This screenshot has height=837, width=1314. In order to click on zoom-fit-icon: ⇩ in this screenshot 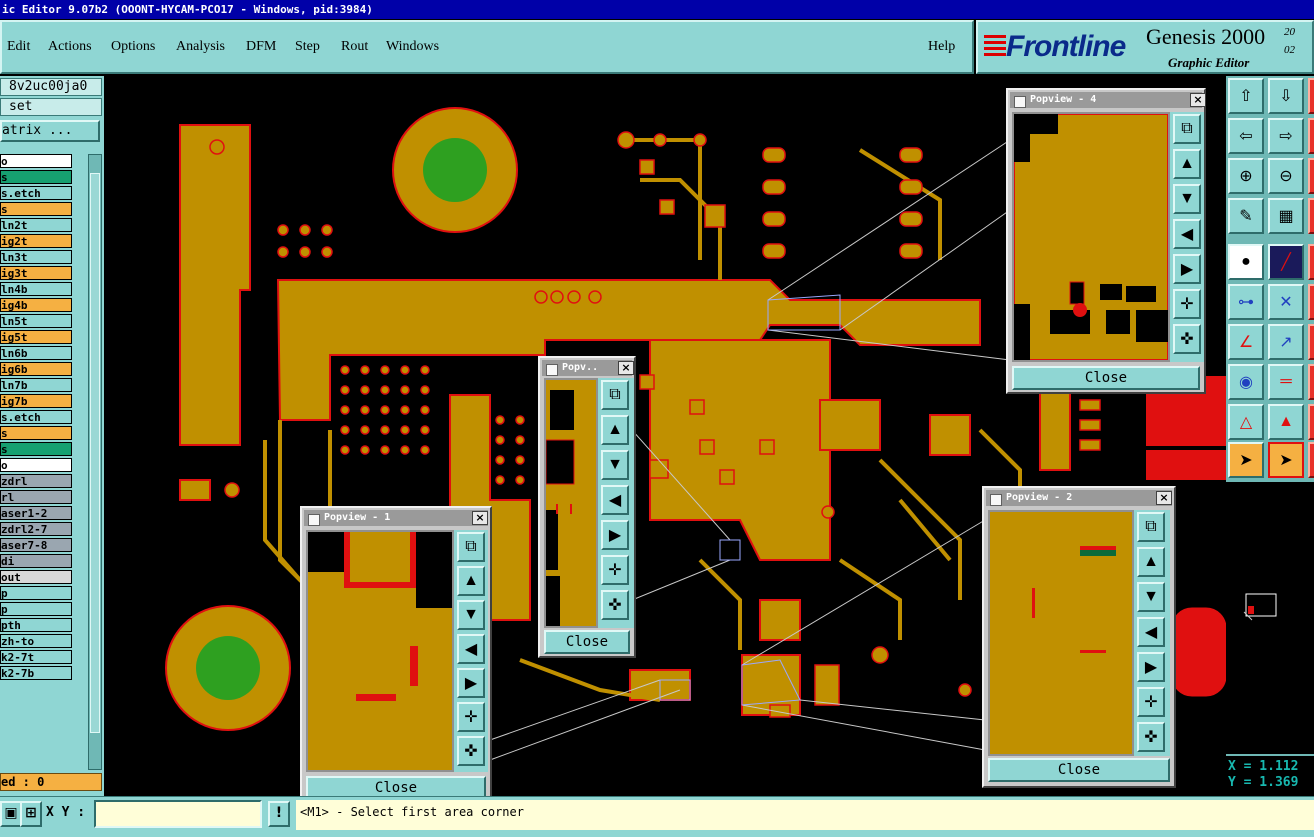, I will do `click(1286, 96)`.